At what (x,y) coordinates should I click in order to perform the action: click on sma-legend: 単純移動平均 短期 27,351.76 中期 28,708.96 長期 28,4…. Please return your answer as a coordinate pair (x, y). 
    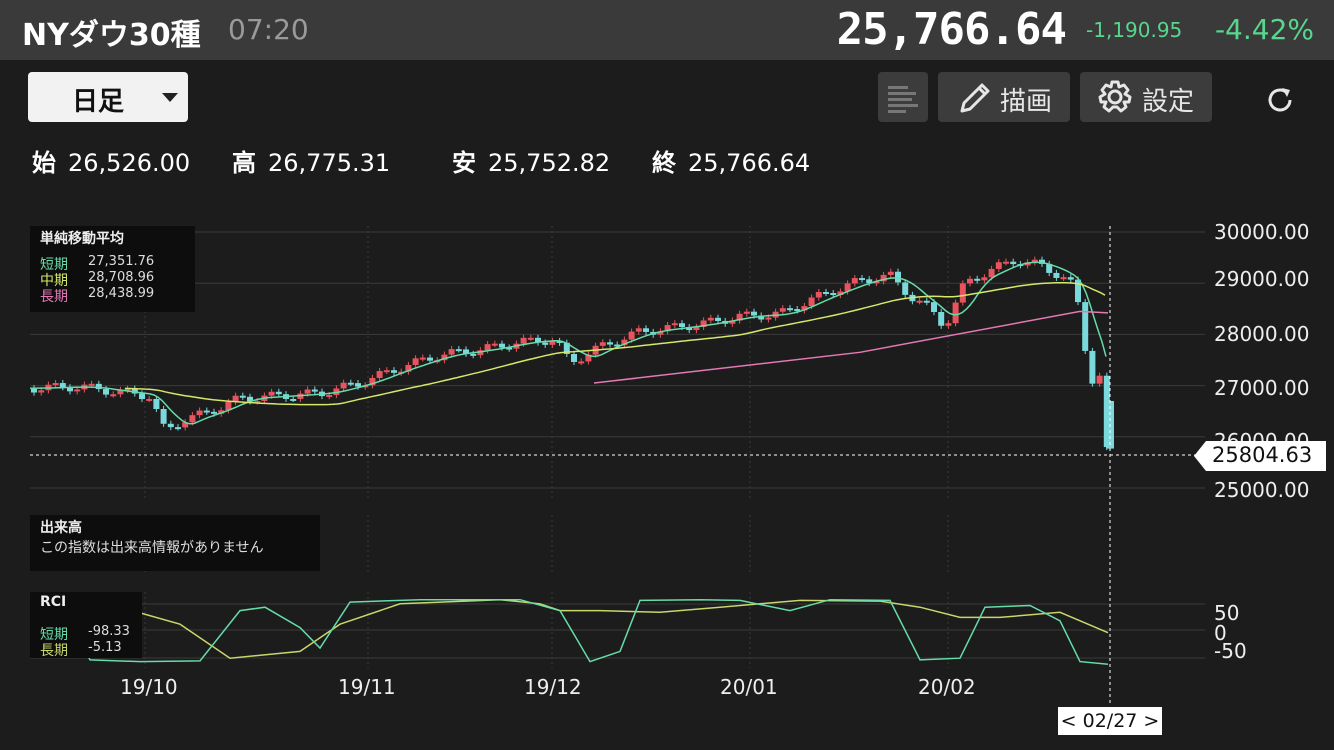
    Looking at the image, I should click on (112, 269).